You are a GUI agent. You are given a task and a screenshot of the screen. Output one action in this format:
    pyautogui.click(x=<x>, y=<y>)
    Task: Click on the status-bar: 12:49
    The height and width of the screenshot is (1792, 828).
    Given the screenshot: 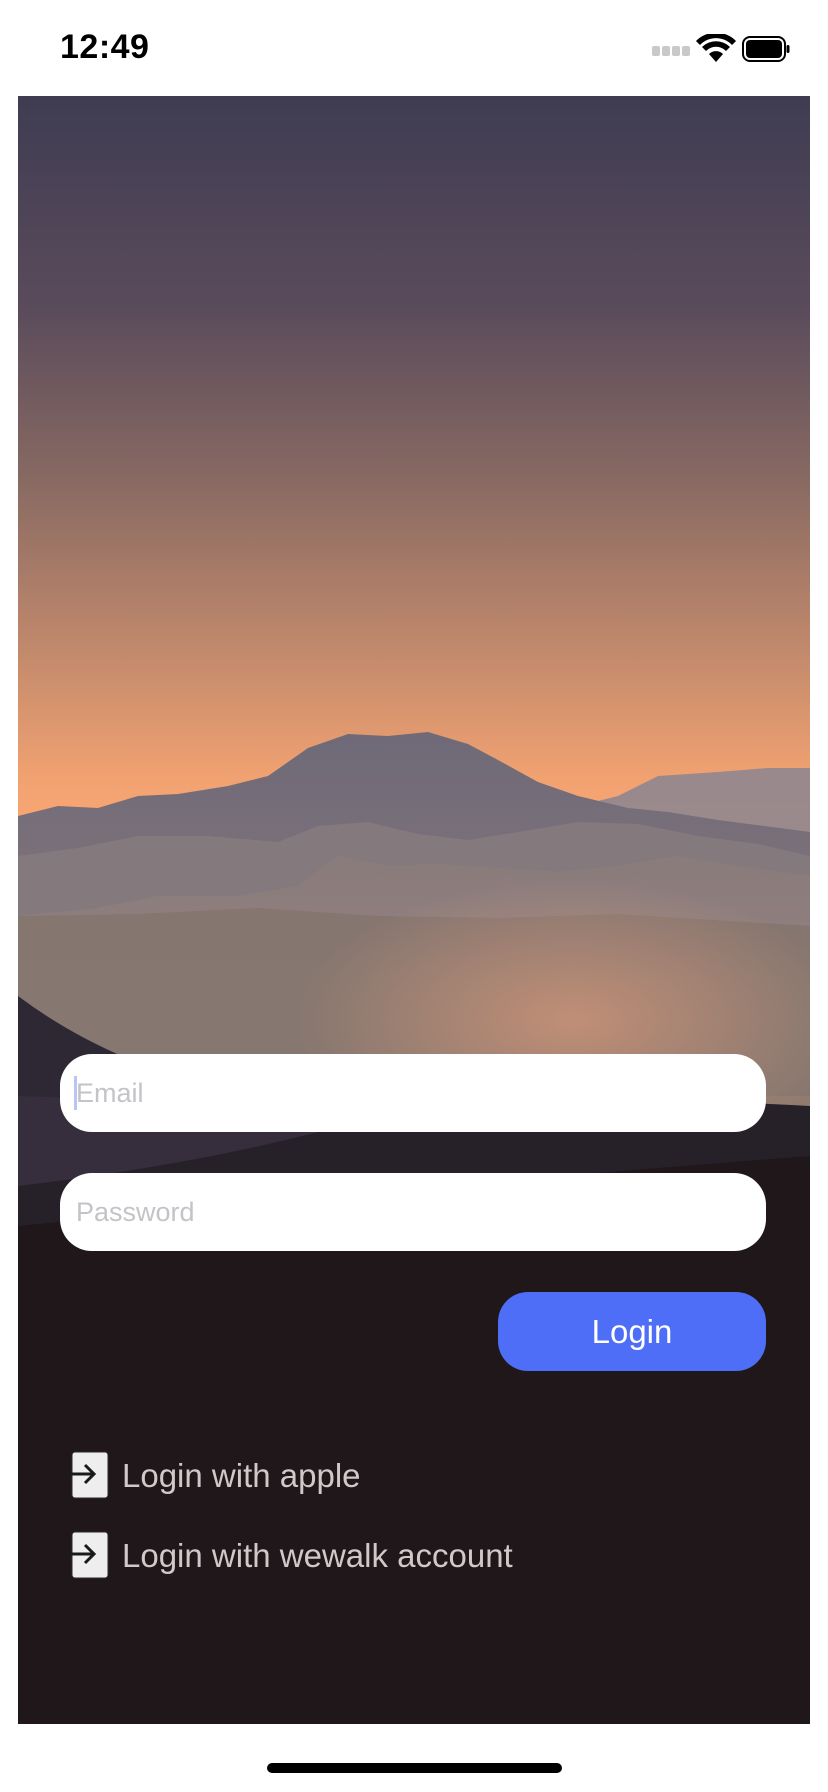 What is the action you would take?
    pyautogui.click(x=414, y=48)
    